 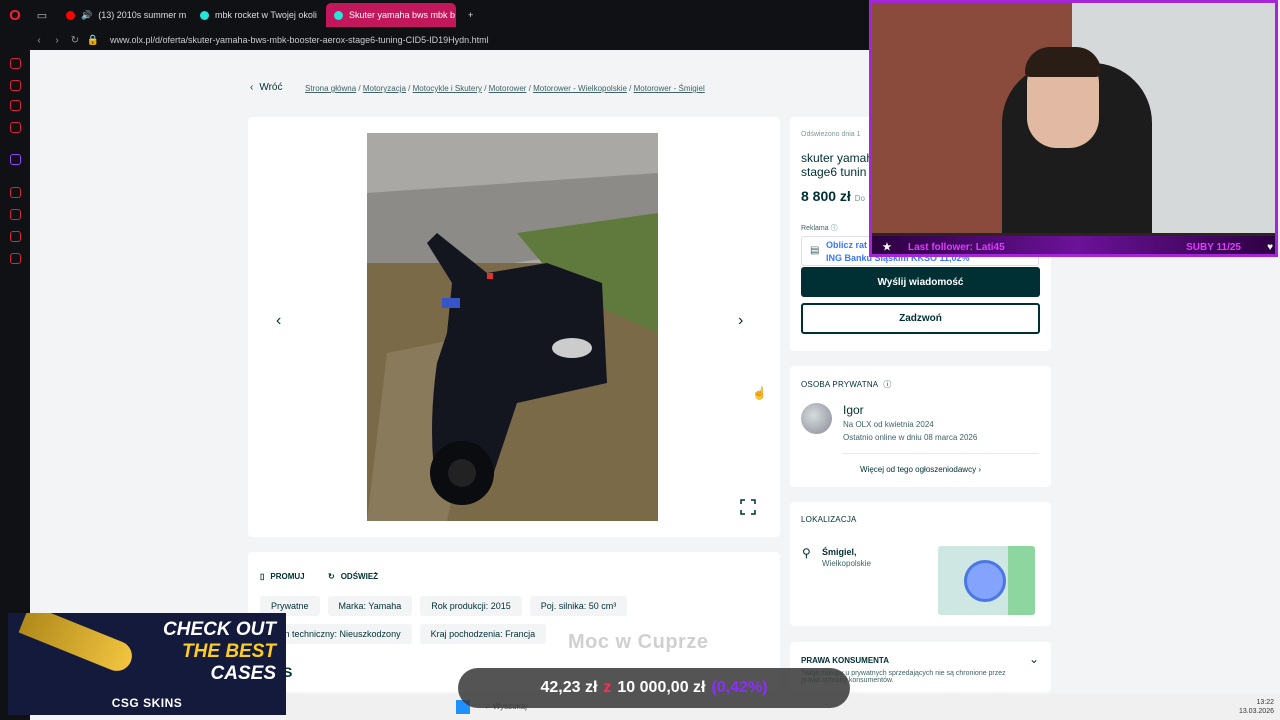 I want to click on calculator-icon: ▤, so click(x=815, y=250).